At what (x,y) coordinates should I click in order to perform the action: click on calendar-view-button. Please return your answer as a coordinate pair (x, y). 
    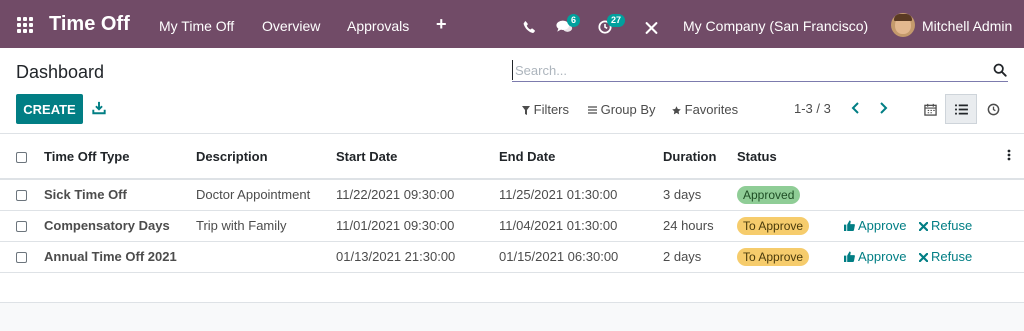
    Looking at the image, I should click on (930, 109).